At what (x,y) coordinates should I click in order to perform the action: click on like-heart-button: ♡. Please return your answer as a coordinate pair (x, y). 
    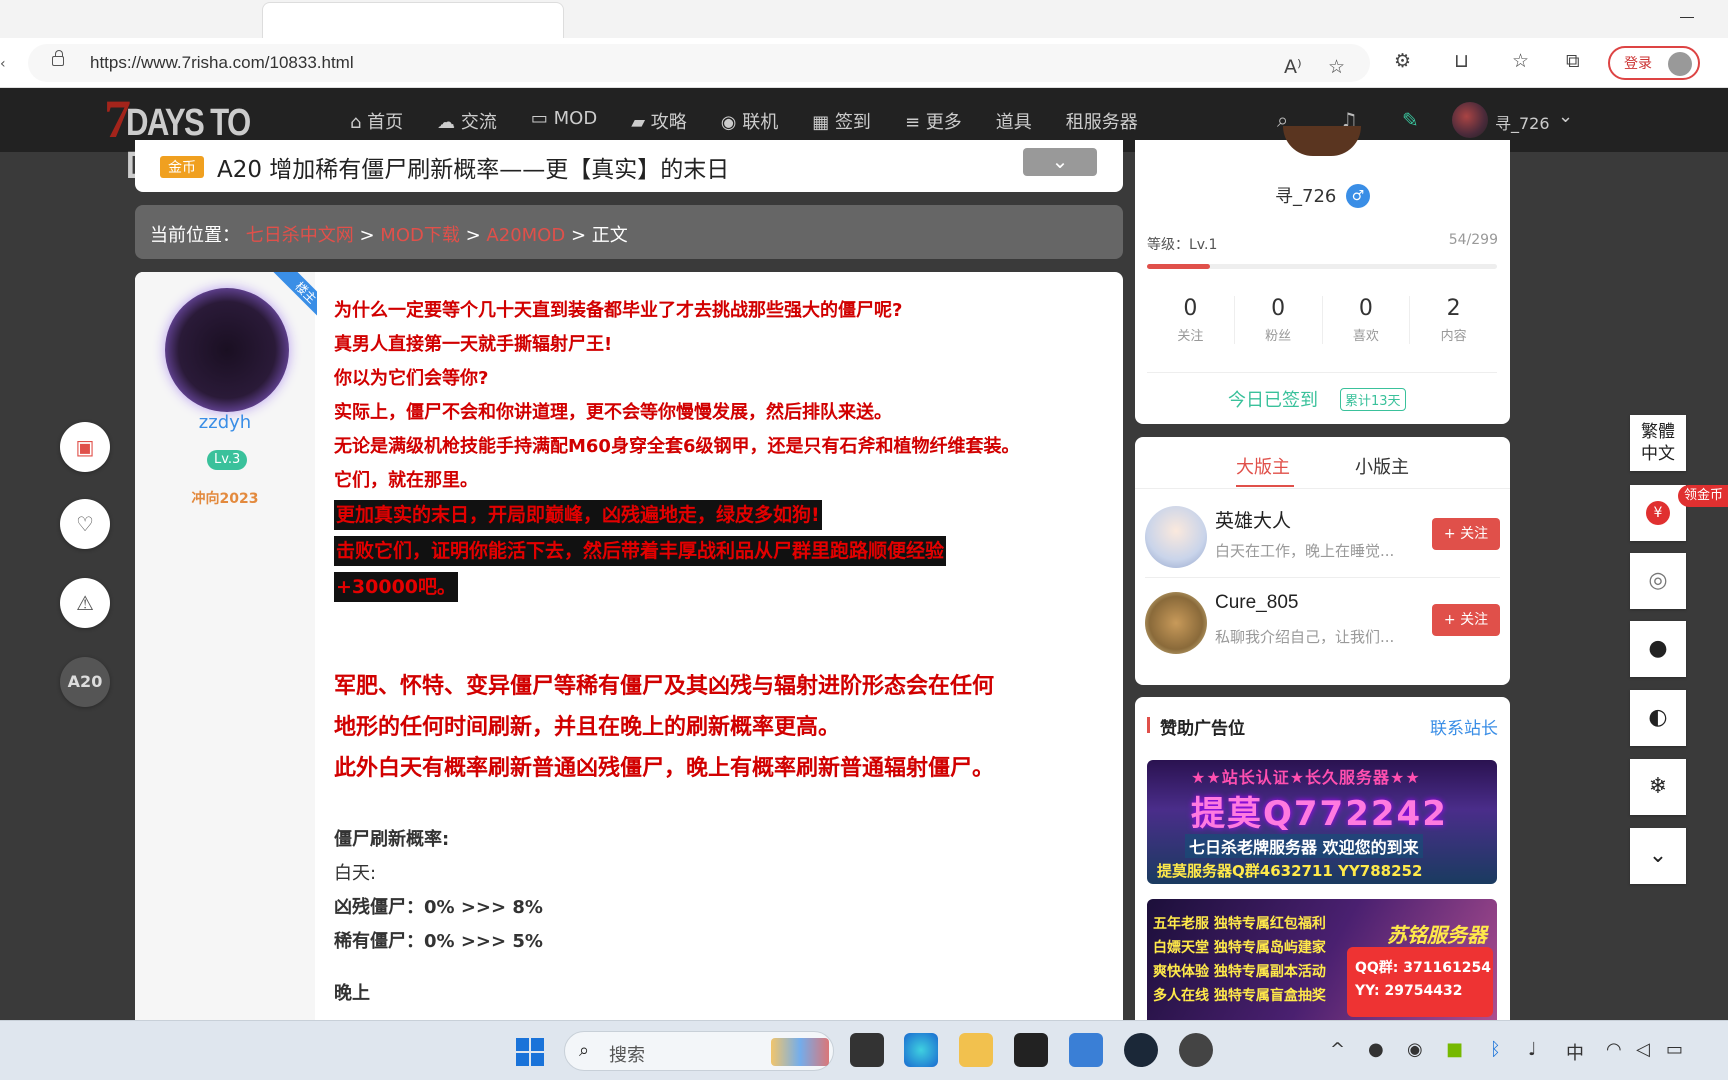
    Looking at the image, I should click on (85, 524).